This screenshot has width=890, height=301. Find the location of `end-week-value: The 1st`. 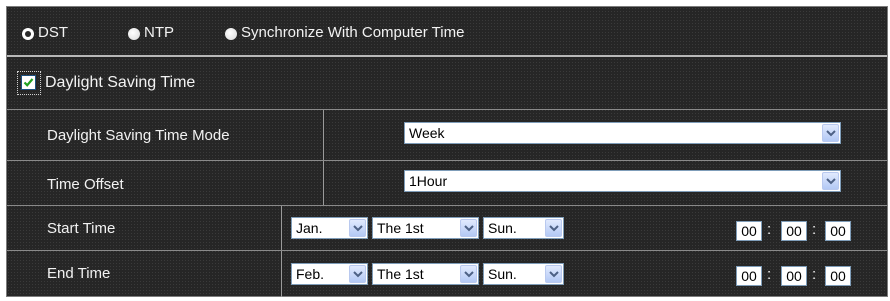

end-week-value: The 1st is located at coordinates (400, 274).